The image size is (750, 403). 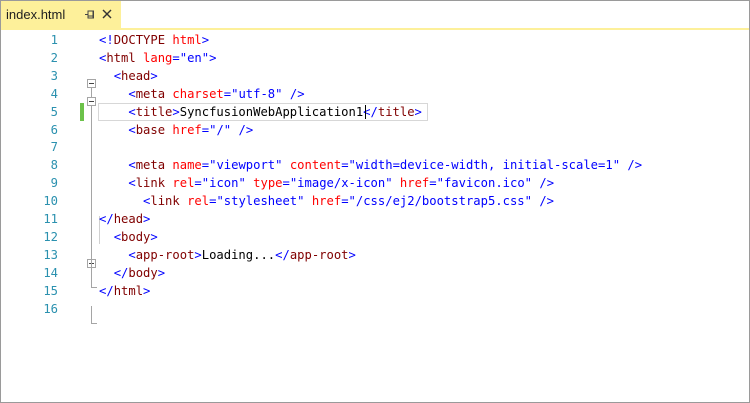 I want to click on code-text: <!DOCTYPE html>, so click(x=154, y=40).